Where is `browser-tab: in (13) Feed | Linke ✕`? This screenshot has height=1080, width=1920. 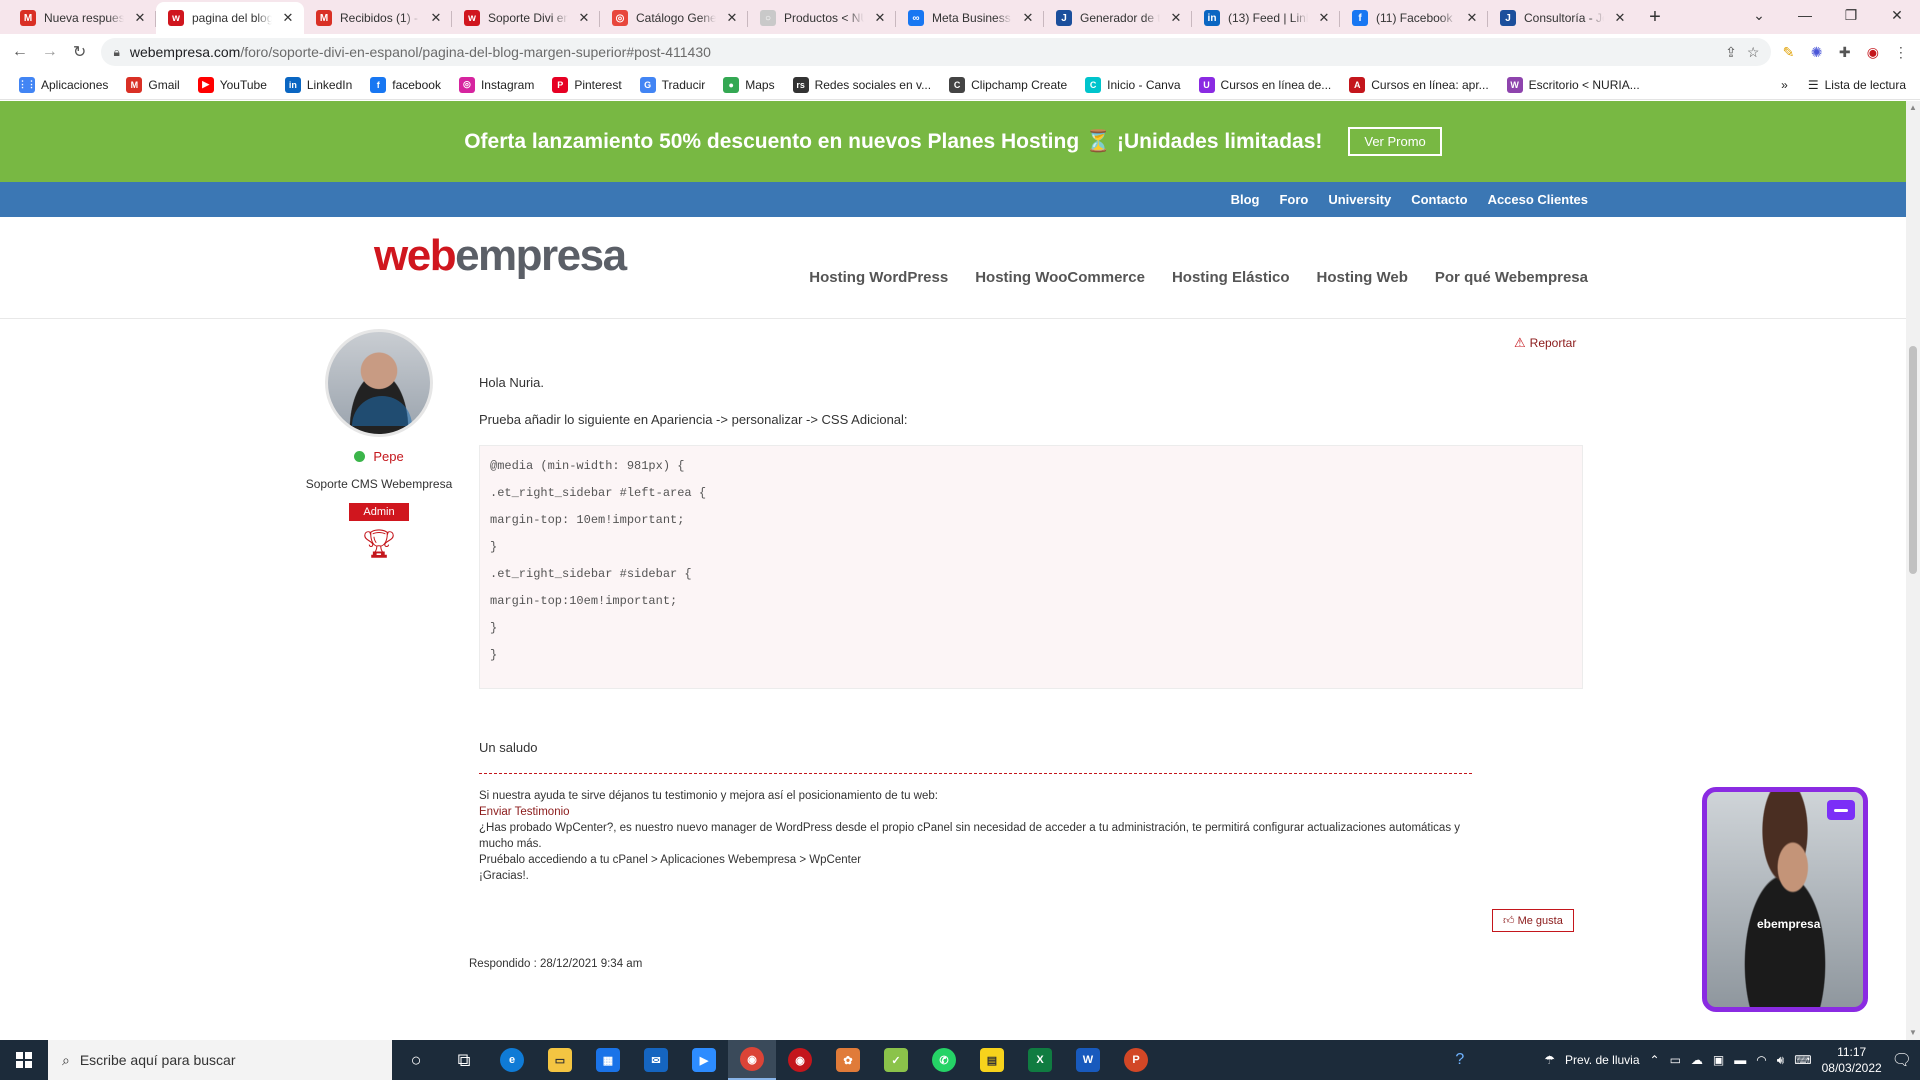
browser-tab: in (13) Feed | Linke ✕ is located at coordinates (1266, 18).